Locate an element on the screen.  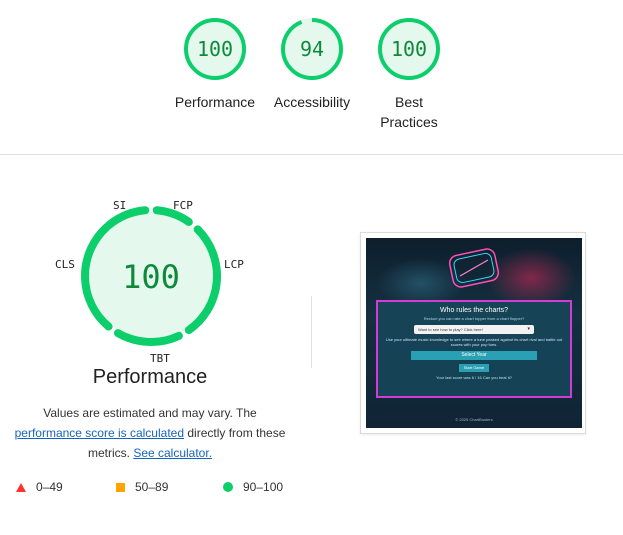
best-practices-gauge: 100 Best Practices is located at coordinates (409, 74).